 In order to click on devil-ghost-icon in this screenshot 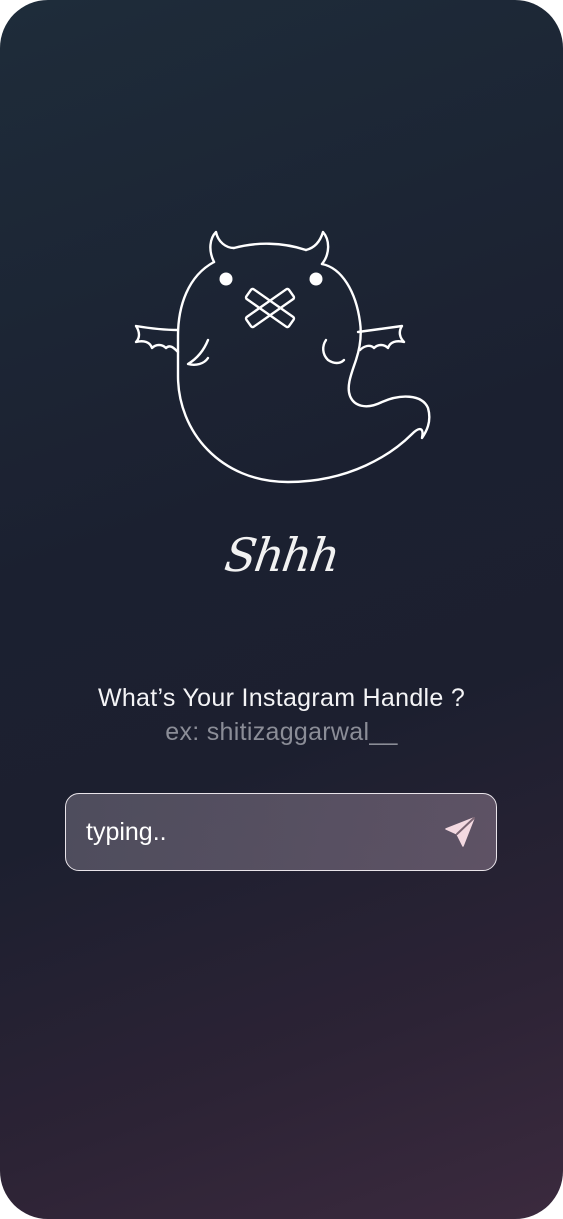, I will do `click(282, 357)`.